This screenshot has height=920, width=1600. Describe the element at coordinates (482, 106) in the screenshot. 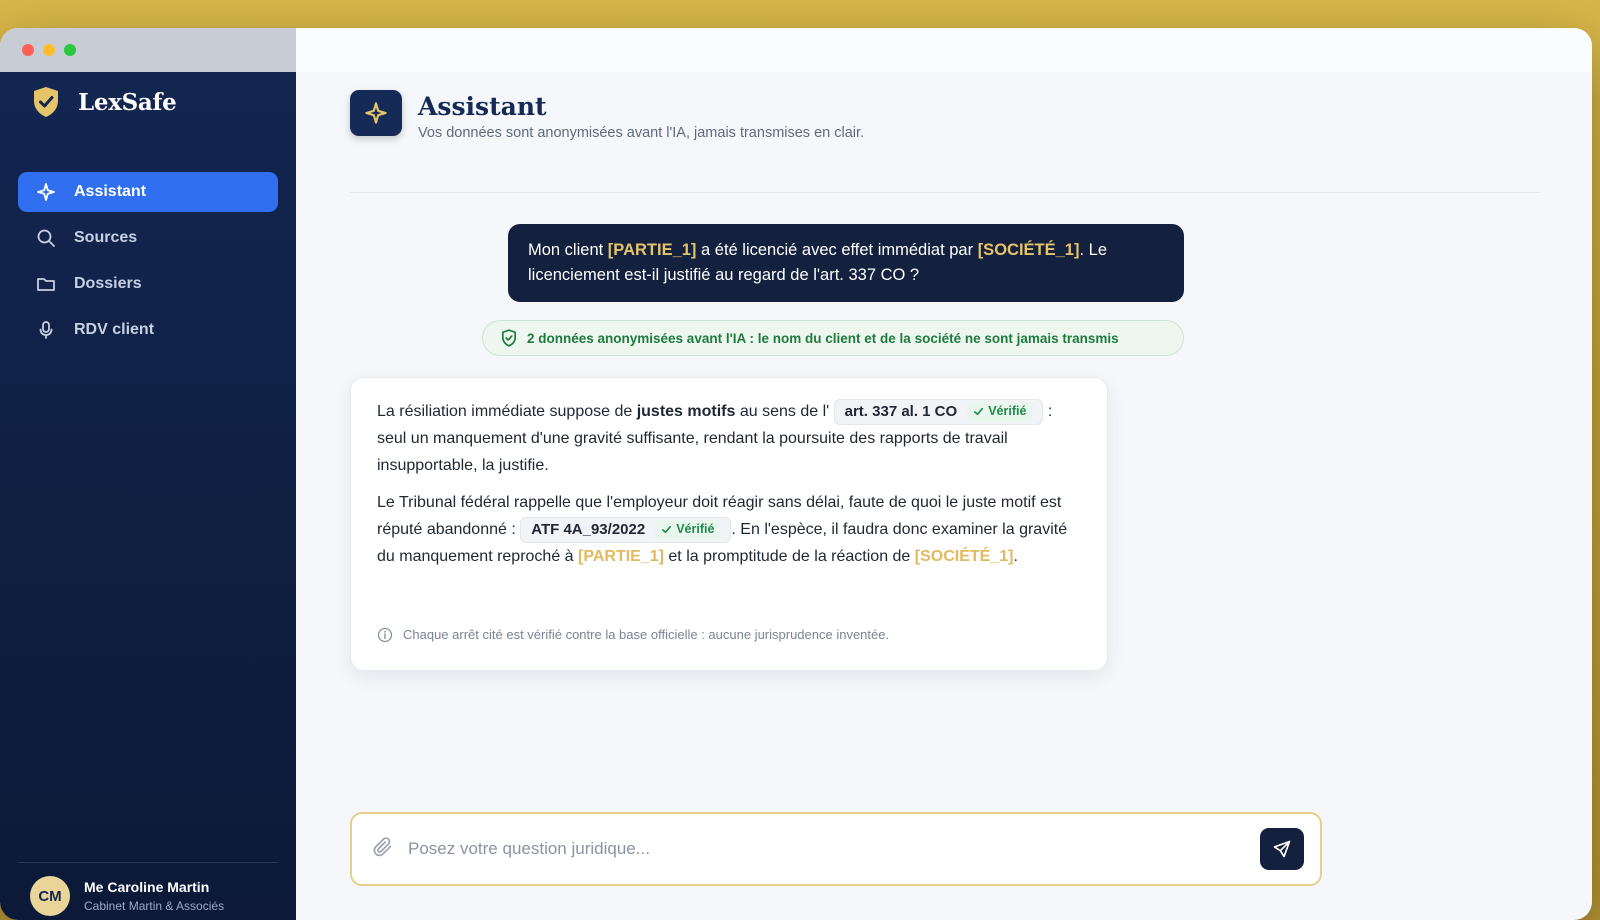

I see `page-title: Assistant` at that location.